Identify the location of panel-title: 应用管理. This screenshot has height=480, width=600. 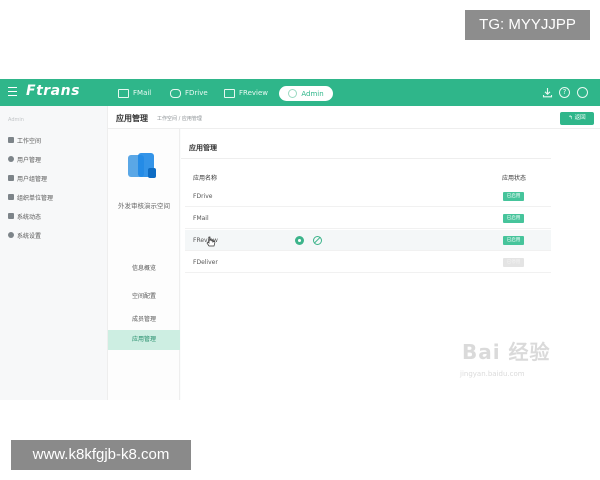
(203, 148).